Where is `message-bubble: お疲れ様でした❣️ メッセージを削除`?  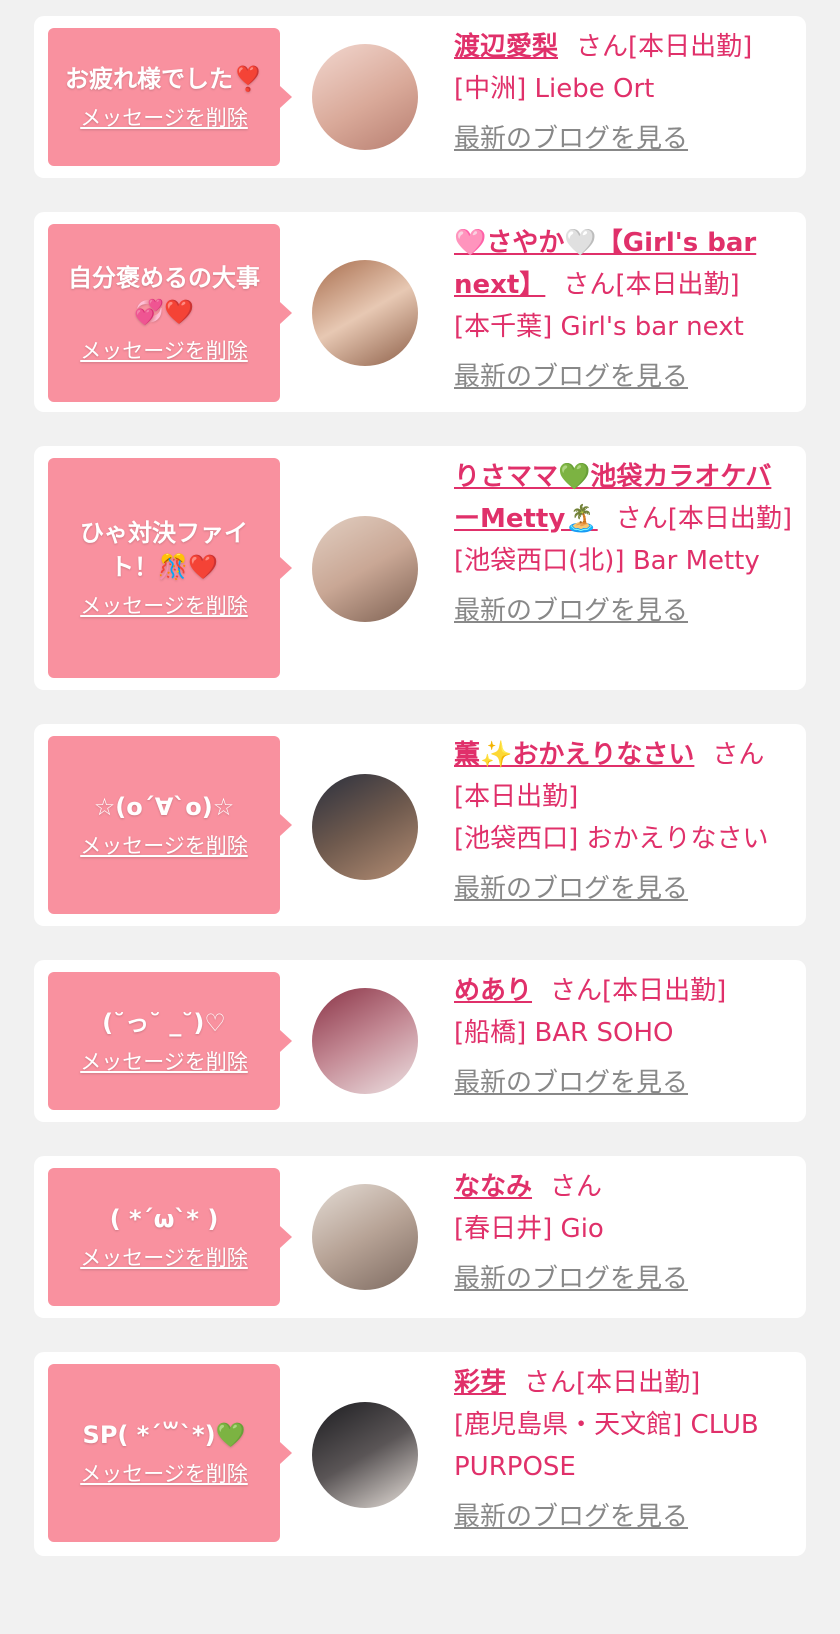 message-bubble: お疲れ様でした❣️ メッセージを削除 is located at coordinates (170, 97).